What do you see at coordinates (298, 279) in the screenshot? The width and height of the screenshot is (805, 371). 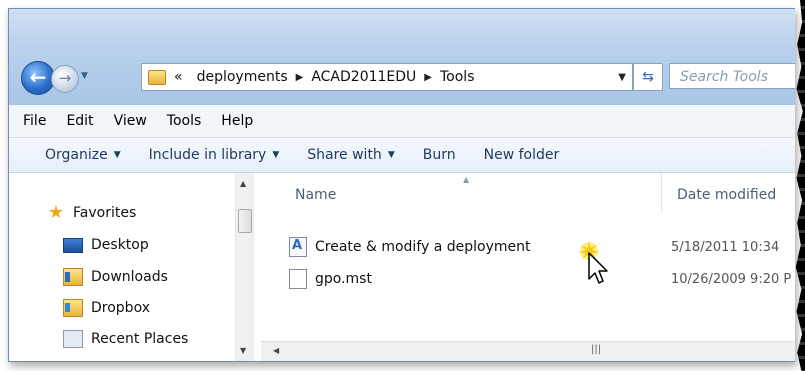 I see `file-icon` at bounding box center [298, 279].